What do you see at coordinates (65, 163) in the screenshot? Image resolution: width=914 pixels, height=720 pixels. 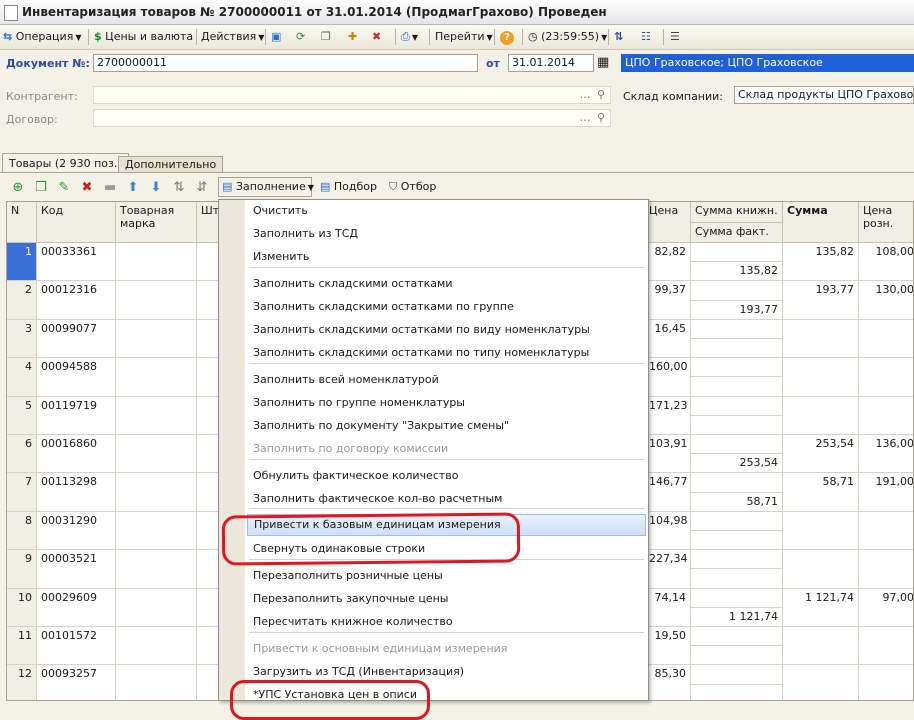 I see `tab-goods: Товары (2 930 поз.)` at bounding box center [65, 163].